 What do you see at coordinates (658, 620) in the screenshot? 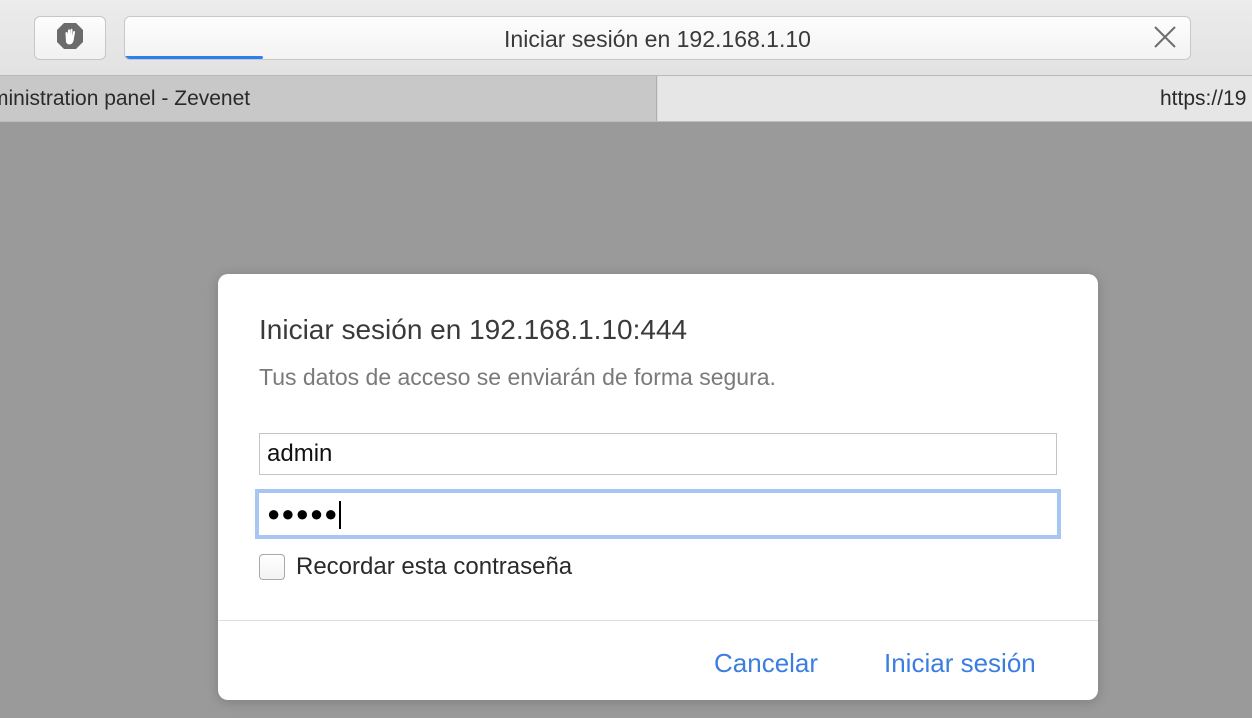
I see `dialog-divider` at bounding box center [658, 620].